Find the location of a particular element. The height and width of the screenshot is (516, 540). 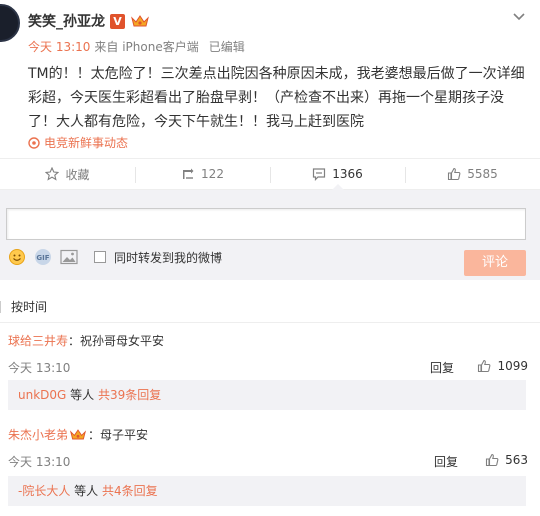

comment-body: 朱杰小老弟 ：母子平安 is located at coordinates (268, 434).